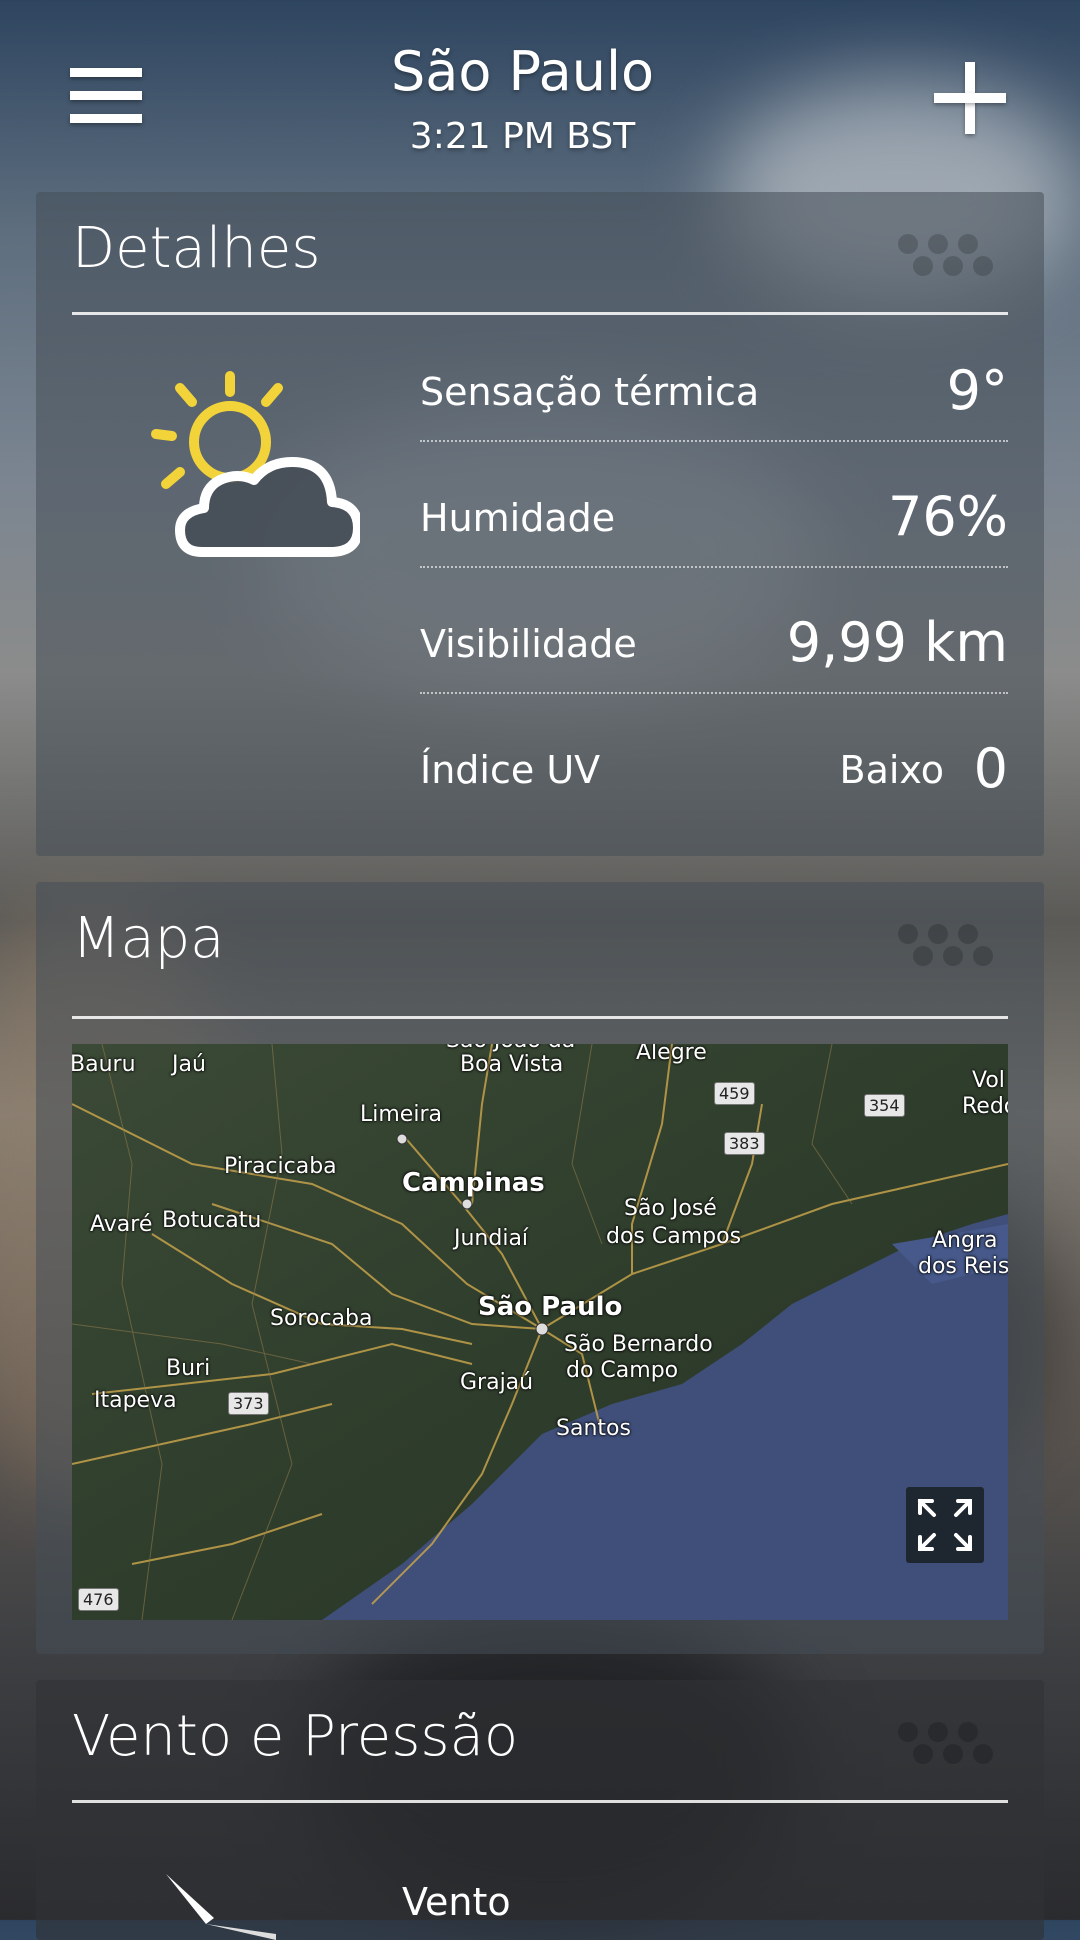  Describe the element at coordinates (891, 770) in the screenshot. I see `uv-index-level: Baixo` at that location.